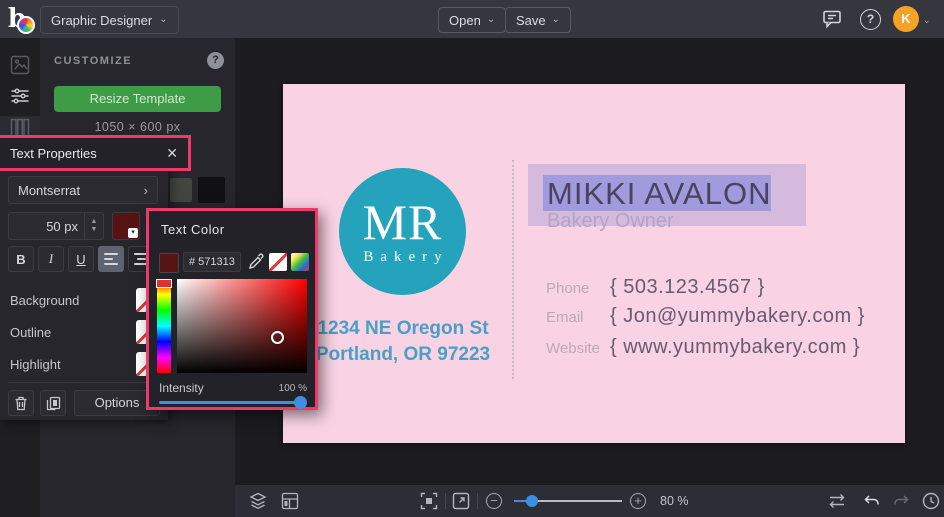 The width and height of the screenshot is (944, 517). Describe the element at coordinates (133, 233) in the screenshot. I see `swatch-dropdown-icon: ▾` at that location.